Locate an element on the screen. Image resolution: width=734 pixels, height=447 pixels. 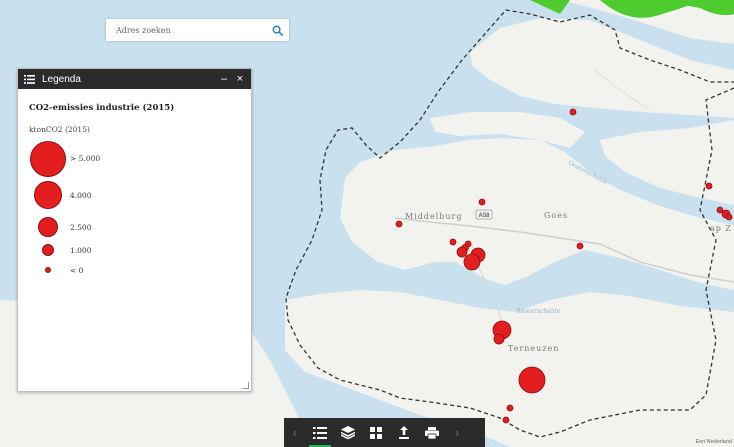
legend-item: 4.000 is located at coordinates (118, 195).